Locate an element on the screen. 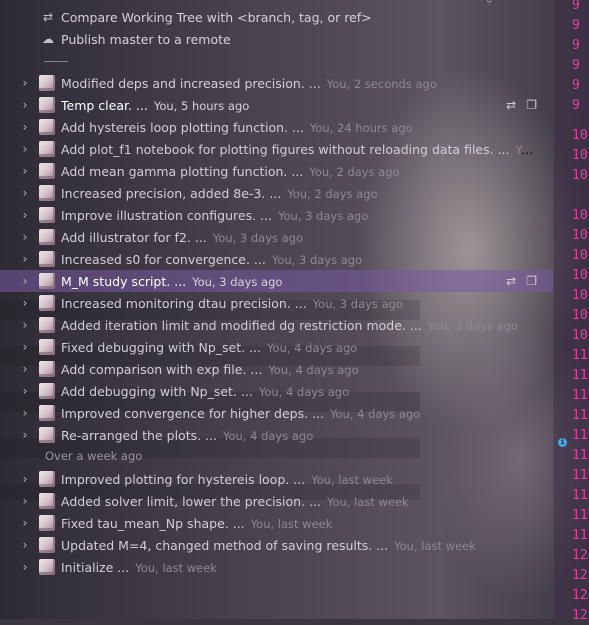  separator is located at coordinates (56, 61).